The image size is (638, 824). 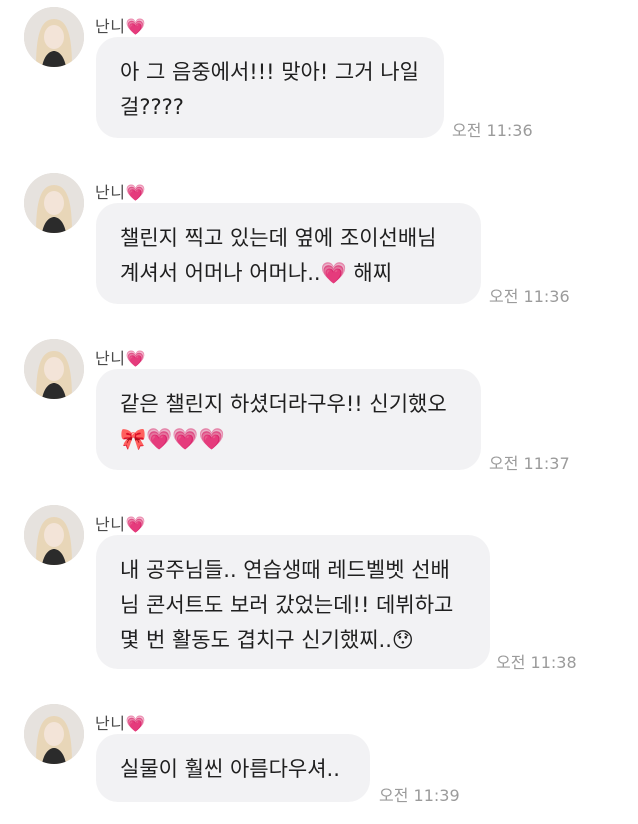 What do you see at coordinates (233, 768) in the screenshot?
I see `message-bubble: 실물이 훨씬 아름다우셔..` at bounding box center [233, 768].